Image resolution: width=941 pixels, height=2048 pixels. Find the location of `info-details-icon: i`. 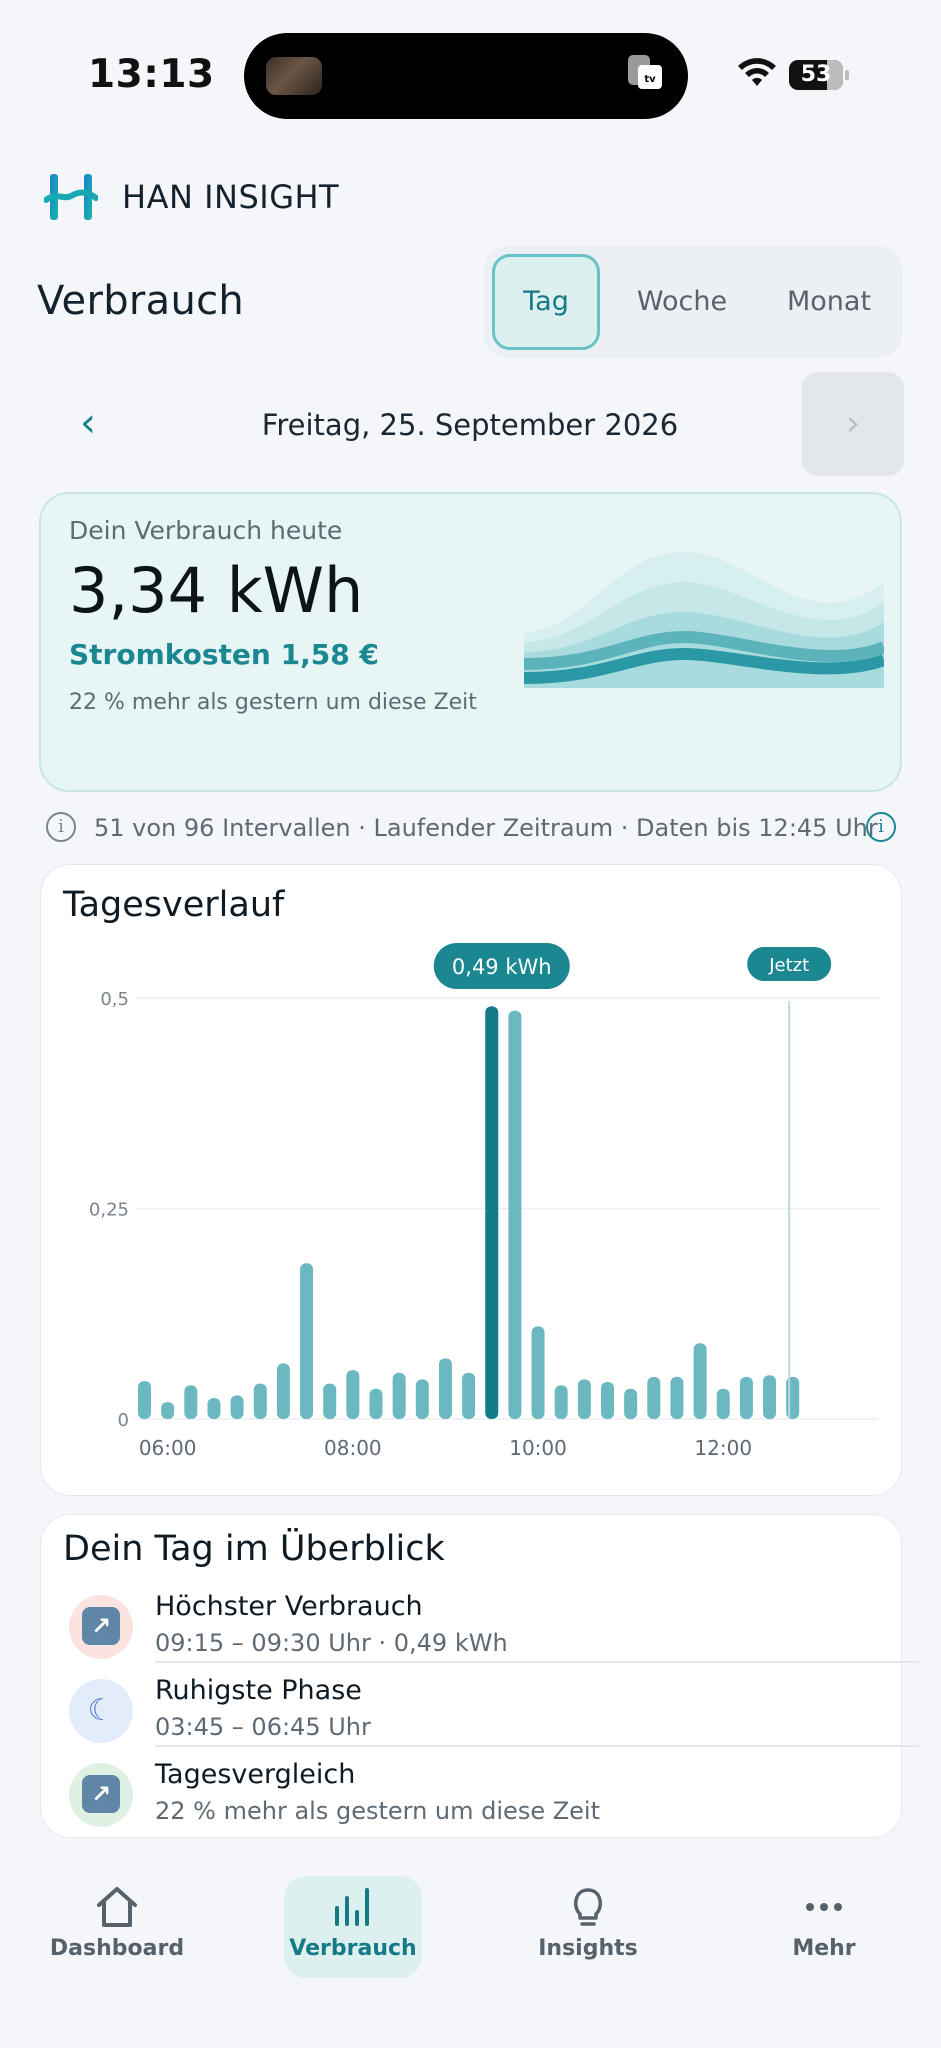

info-details-icon: i is located at coordinates (881, 827).